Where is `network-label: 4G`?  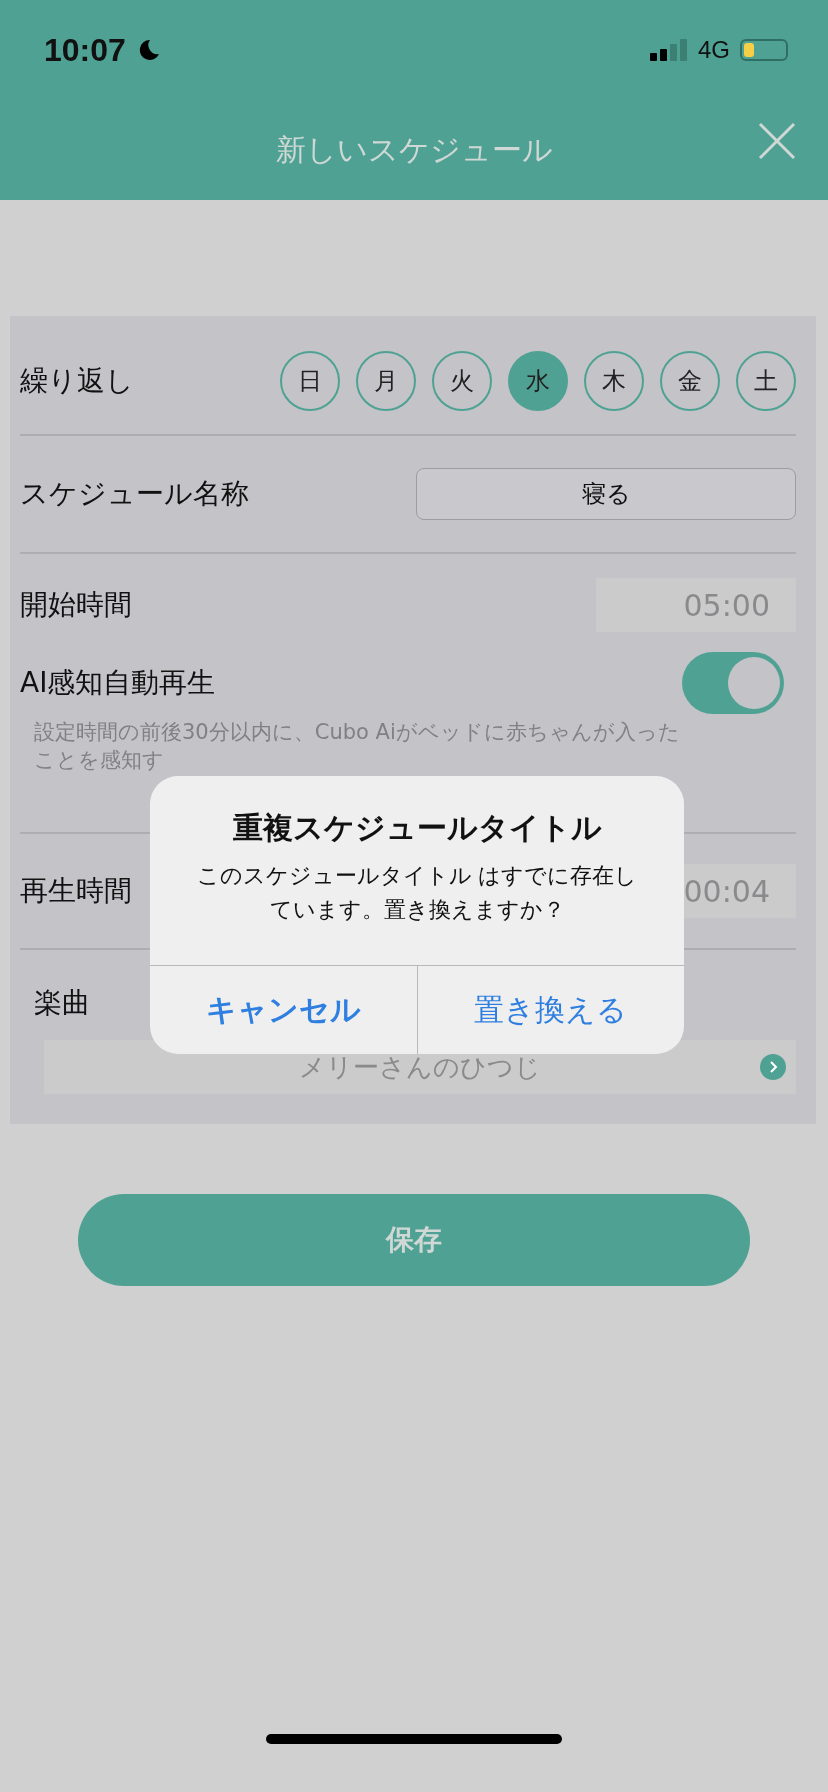
network-label: 4G is located at coordinates (714, 50).